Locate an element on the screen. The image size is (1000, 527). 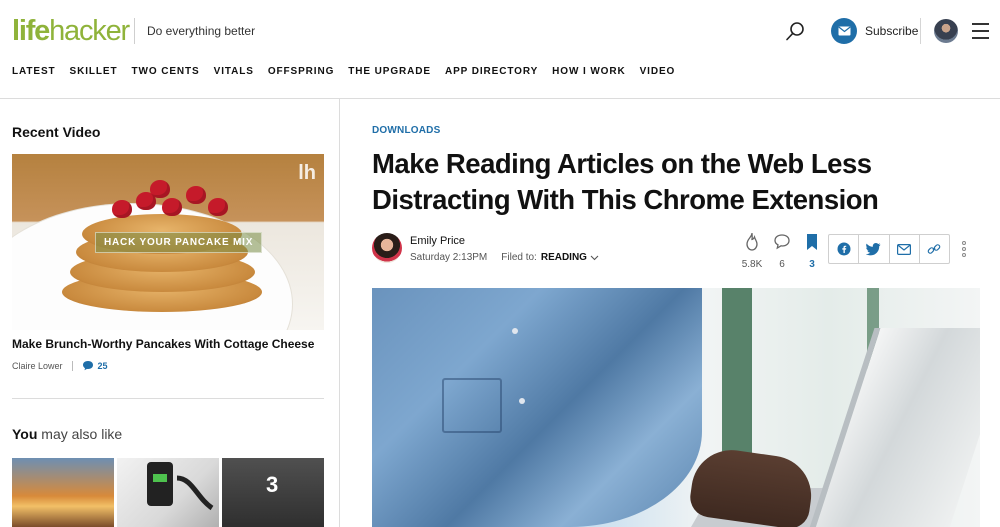
share-email-button is located at coordinates (905, 249).